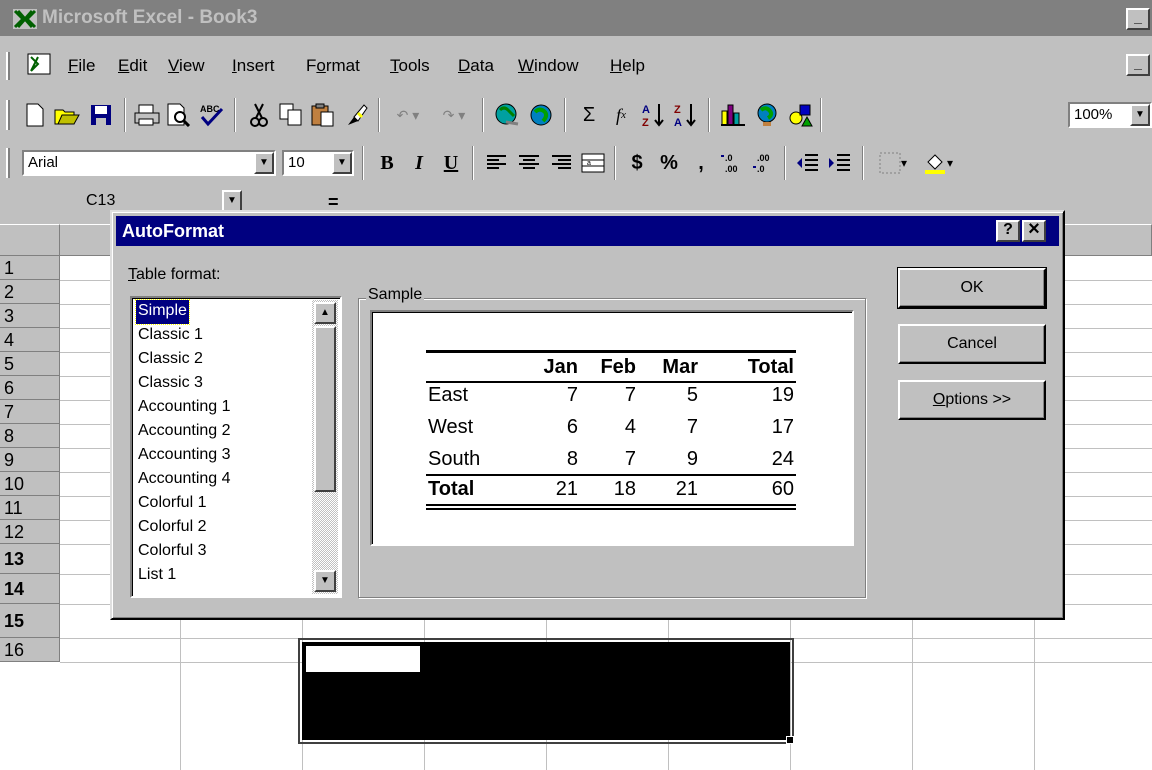 The image size is (1152, 770). What do you see at coordinates (30, 484) in the screenshot?
I see `row-header: 10` at bounding box center [30, 484].